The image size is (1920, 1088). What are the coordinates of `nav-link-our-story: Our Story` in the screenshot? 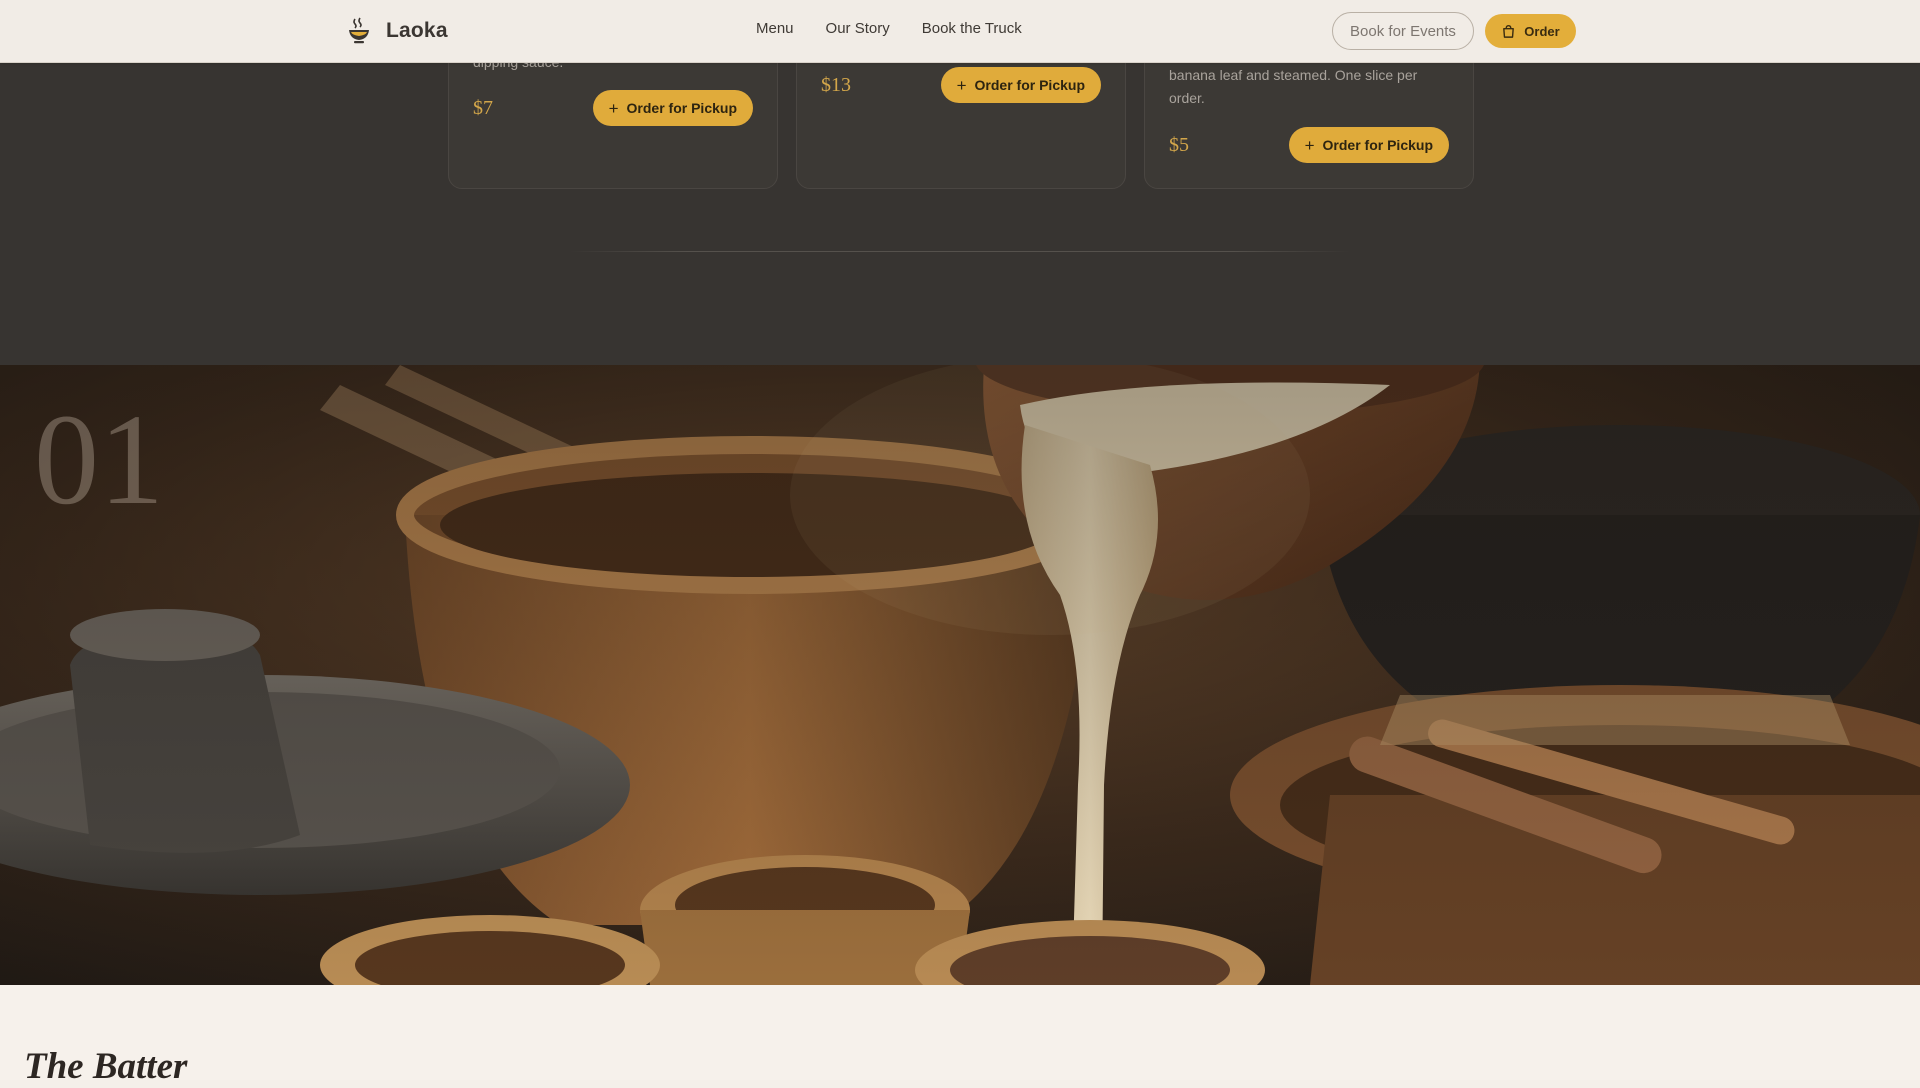 It's located at (858, 28).